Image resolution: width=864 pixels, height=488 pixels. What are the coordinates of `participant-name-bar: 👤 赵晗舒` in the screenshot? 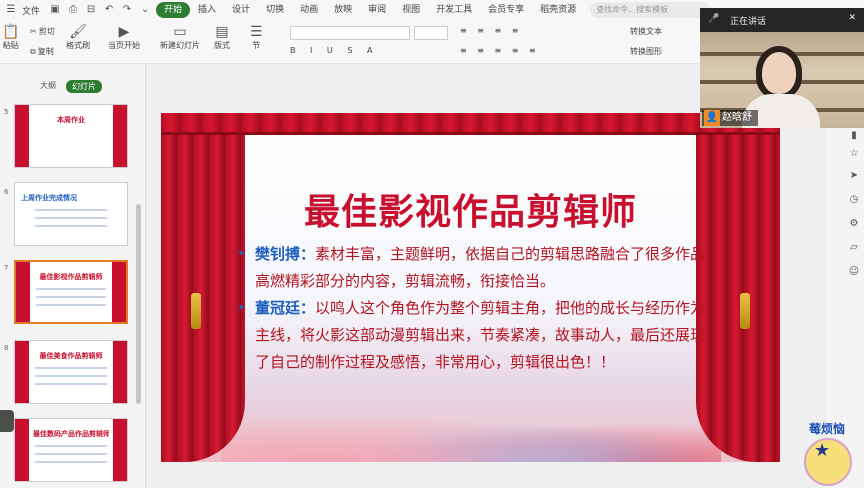 It's located at (730, 118).